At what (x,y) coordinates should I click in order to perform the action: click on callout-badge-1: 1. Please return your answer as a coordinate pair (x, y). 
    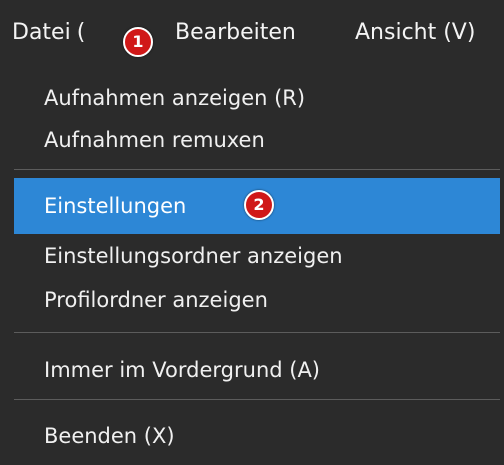
    Looking at the image, I should click on (138, 42).